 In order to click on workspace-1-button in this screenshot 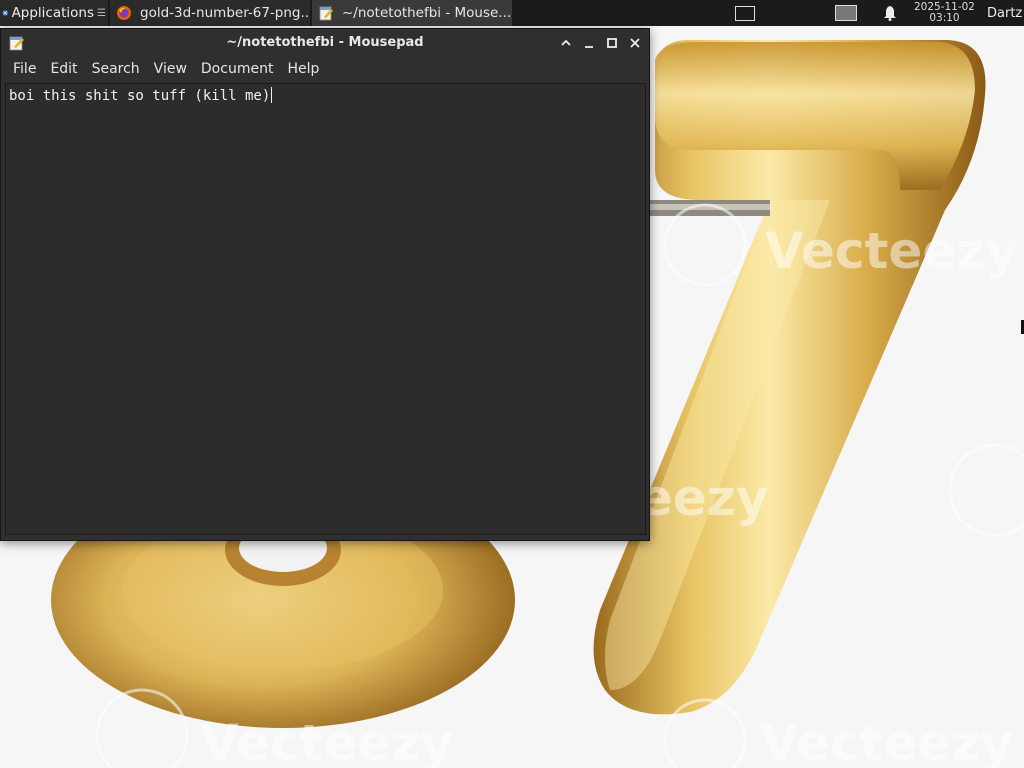, I will do `click(744, 13)`.